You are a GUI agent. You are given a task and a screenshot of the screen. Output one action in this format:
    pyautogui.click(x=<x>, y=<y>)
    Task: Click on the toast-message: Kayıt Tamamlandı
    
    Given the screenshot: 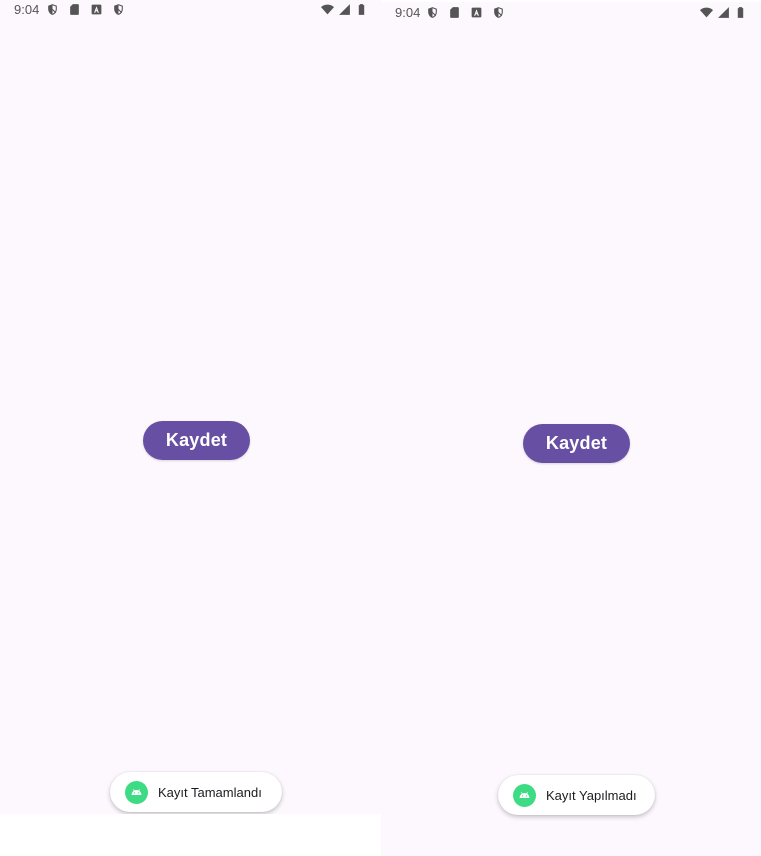 What is the action you would take?
    pyautogui.click(x=210, y=792)
    